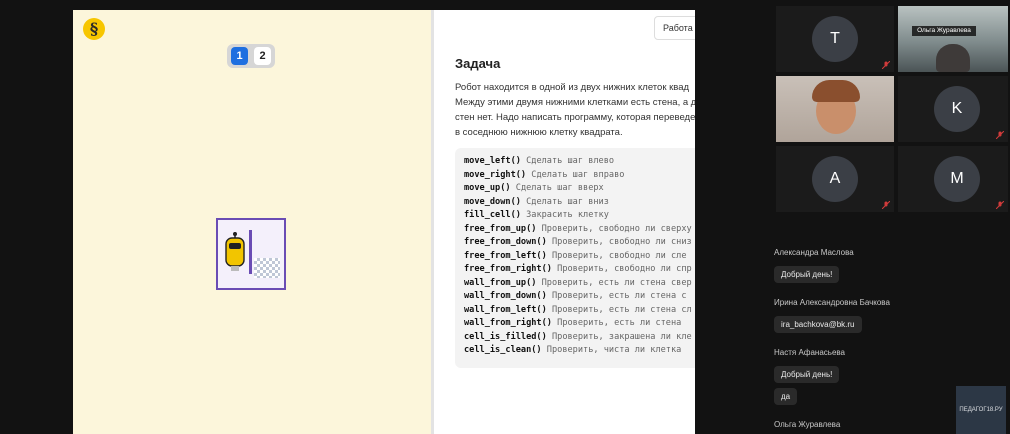  I want to click on command-name: fill_cell(), so click(492, 215).